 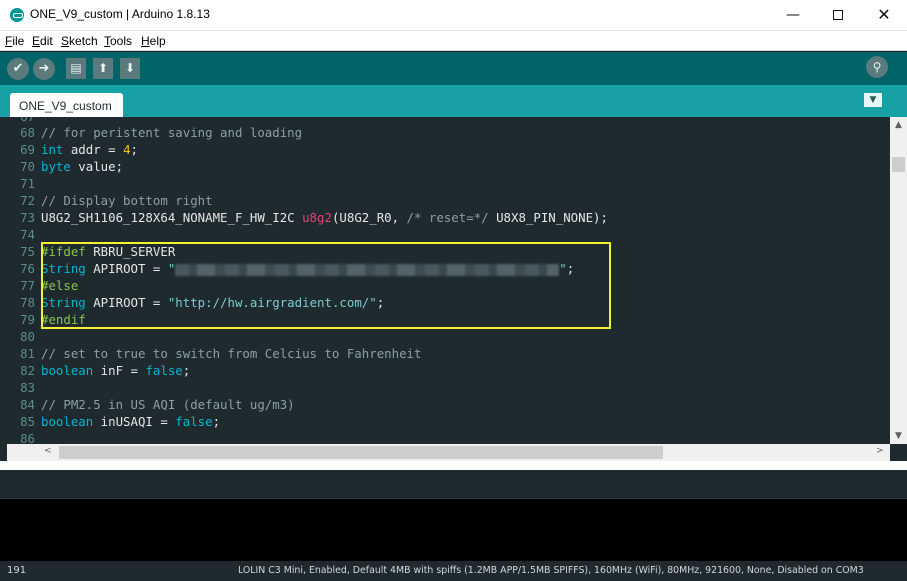 I want to click on scroll-right-icon: >, so click(x=880, y=451).